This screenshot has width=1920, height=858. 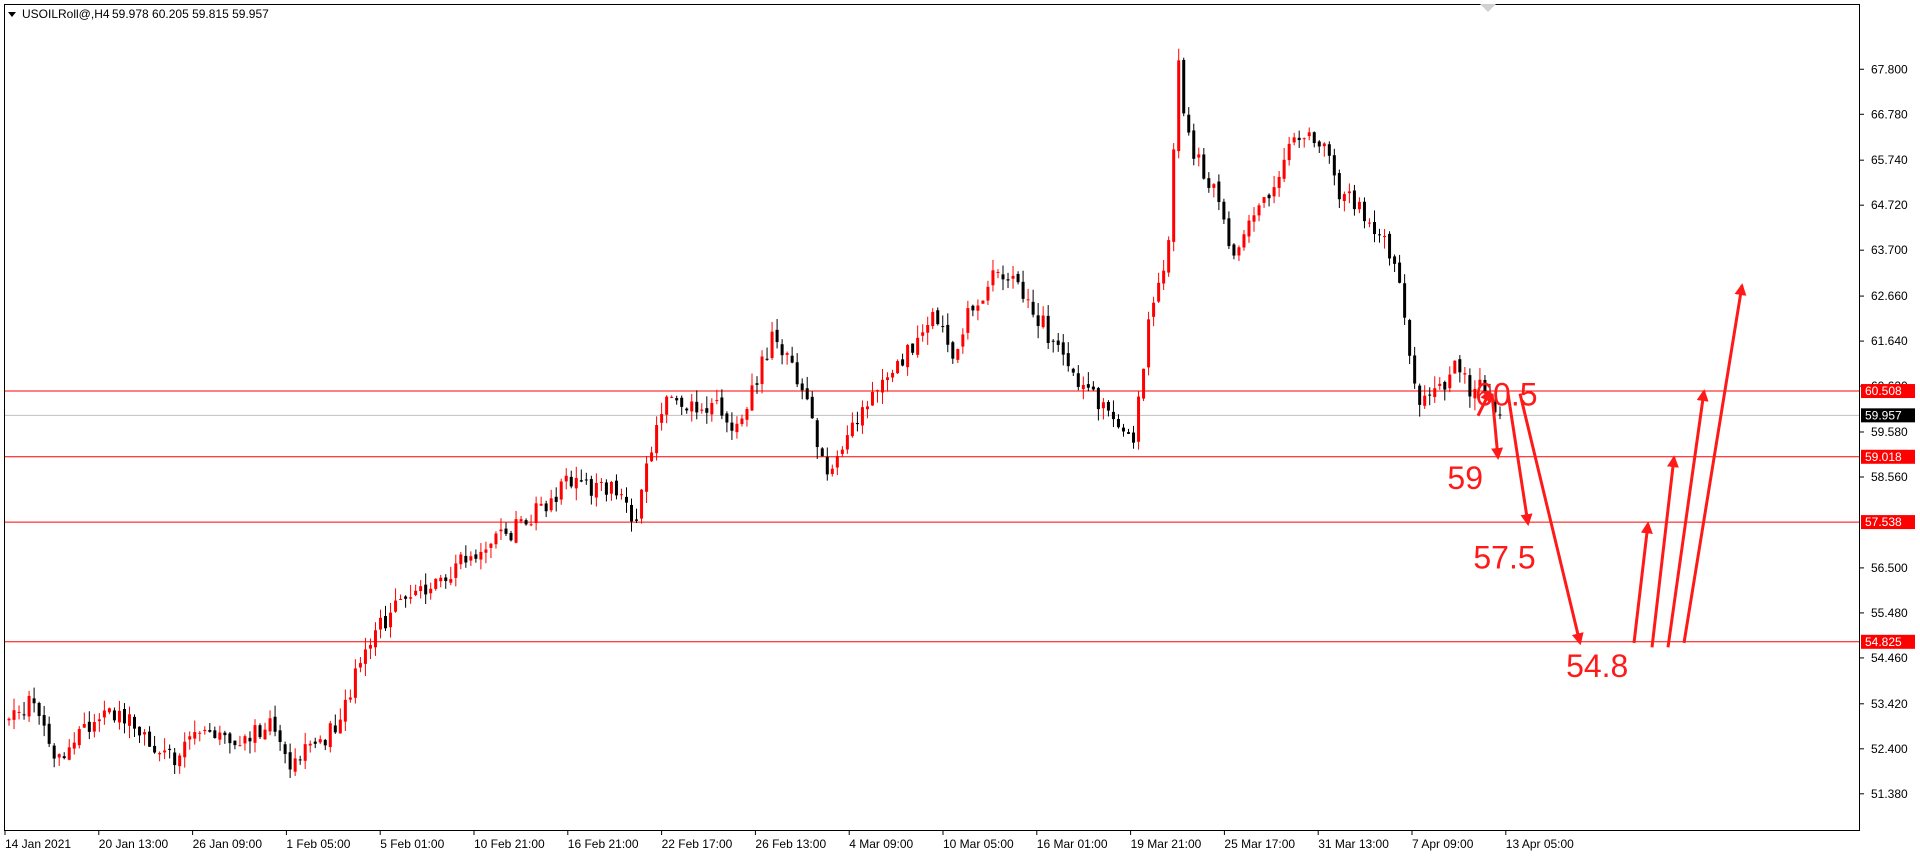 What do you see at coordinates (881, 844) in the screenshot?
I see `x-tick-label: 4 Mar 09:00` at bounding box center [881, 844].